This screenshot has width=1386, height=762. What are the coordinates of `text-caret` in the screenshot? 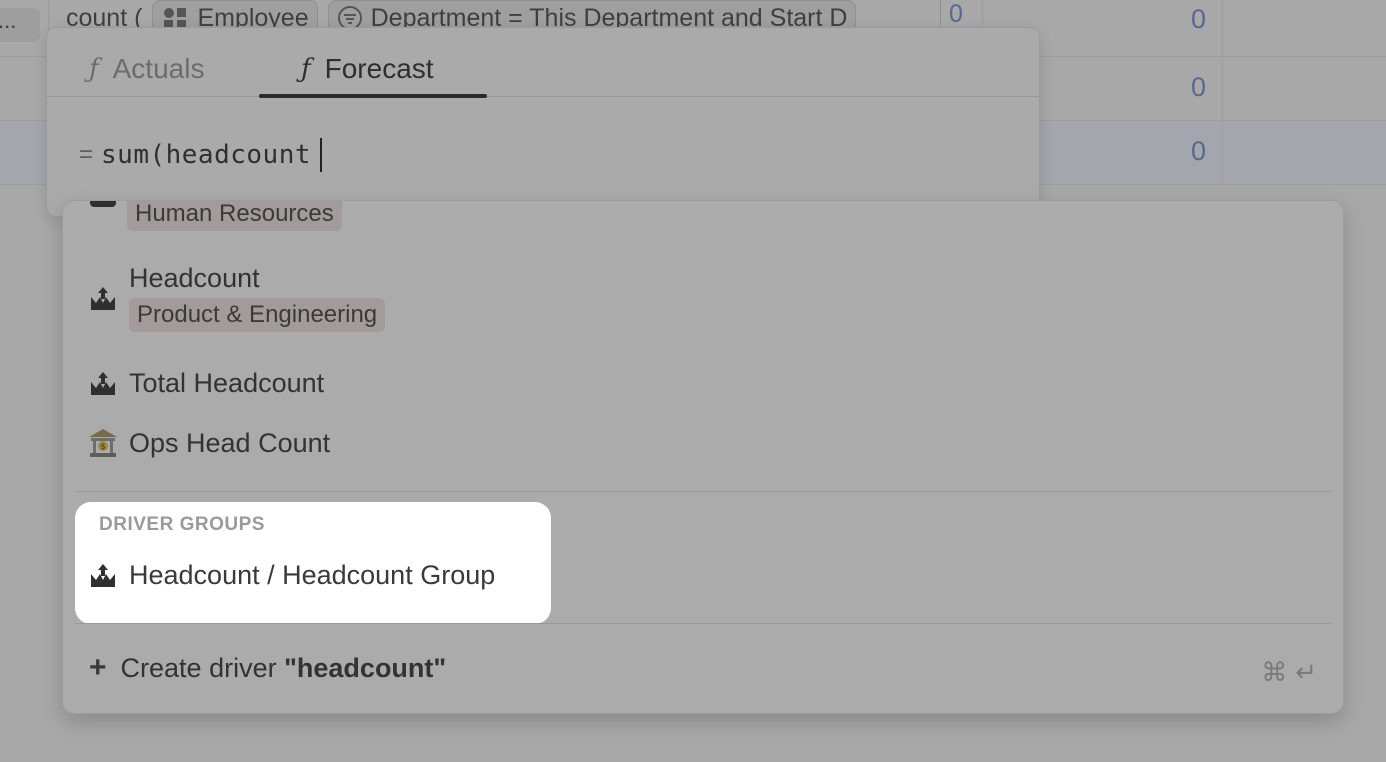 It's located at (321, 155).